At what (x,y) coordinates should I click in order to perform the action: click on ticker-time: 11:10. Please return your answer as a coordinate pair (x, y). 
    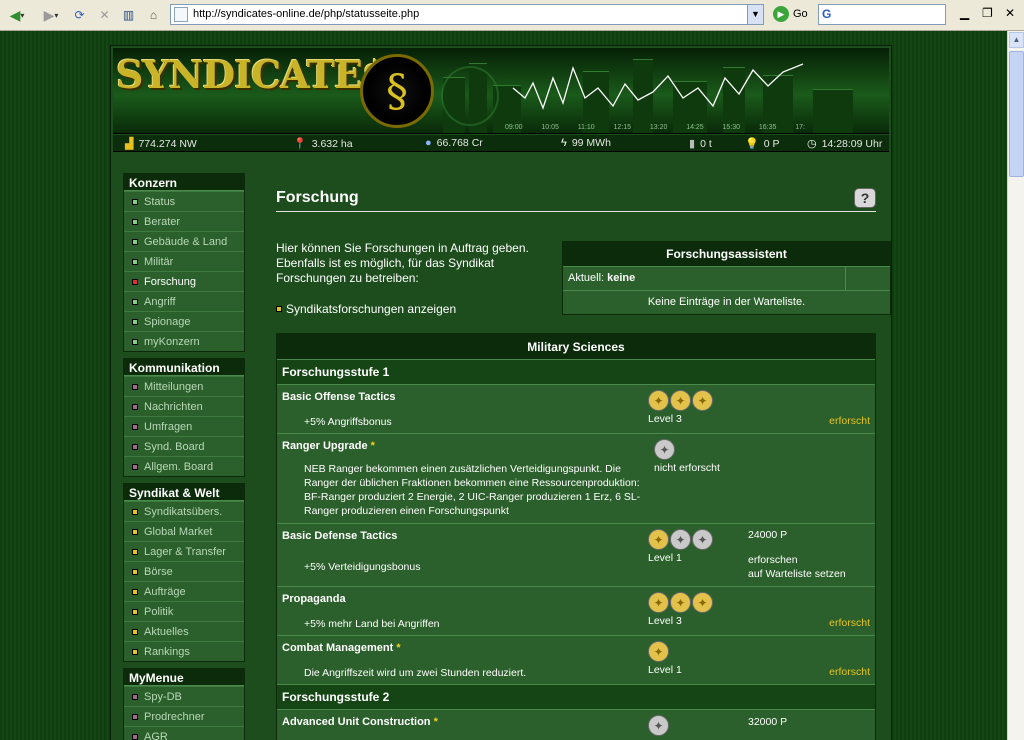
    Looking at the image, I should click on (586, 127).